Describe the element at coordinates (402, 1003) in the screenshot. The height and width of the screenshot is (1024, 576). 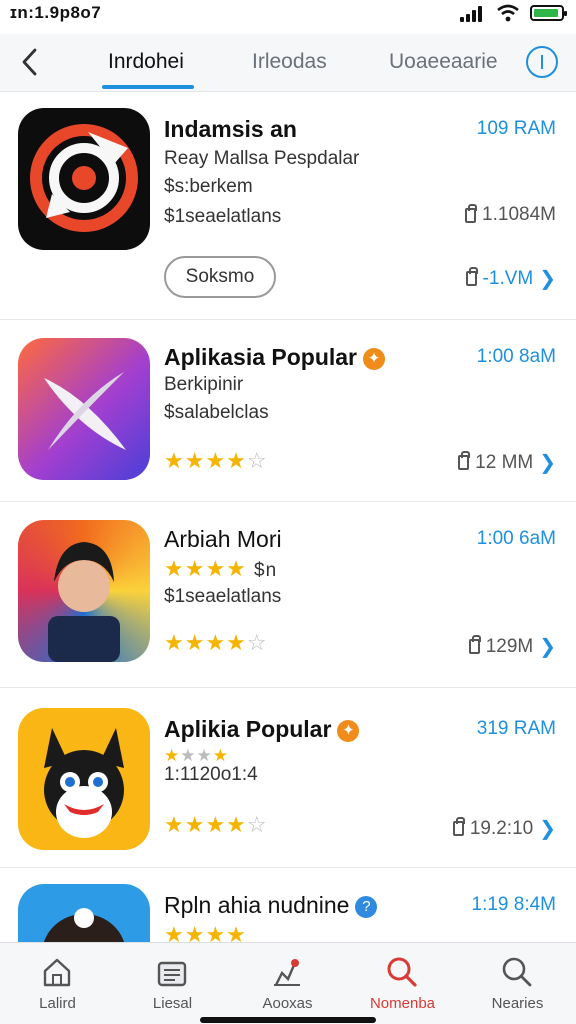
I see `nav-label: Nomenba` at that location.